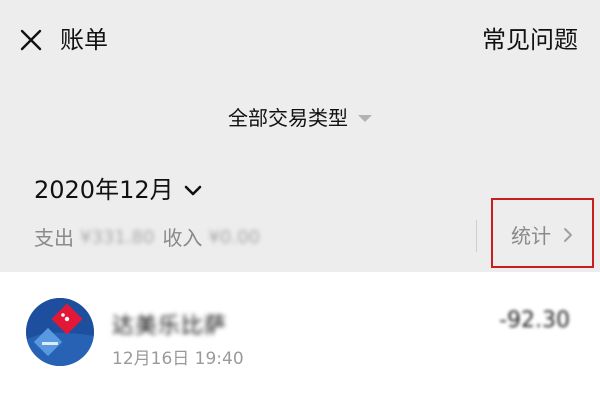  I want to click on income-label: 收入, so click(182, 238).